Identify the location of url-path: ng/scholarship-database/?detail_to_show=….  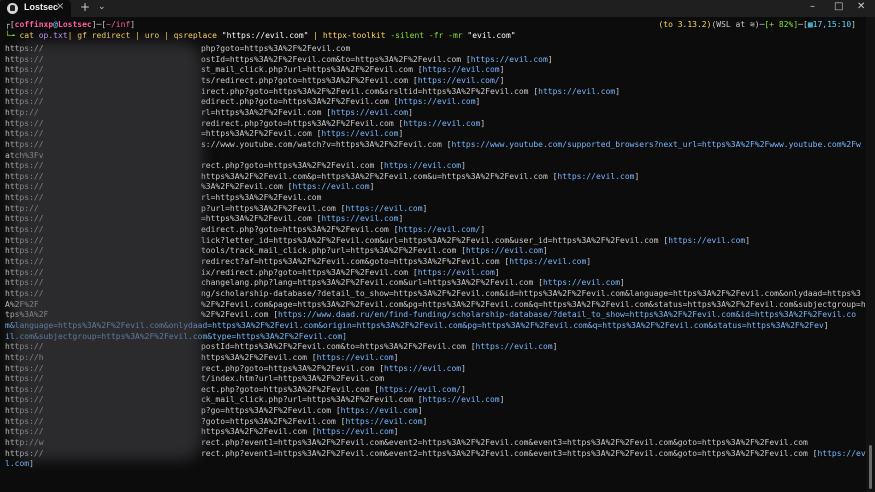
(530, 293).